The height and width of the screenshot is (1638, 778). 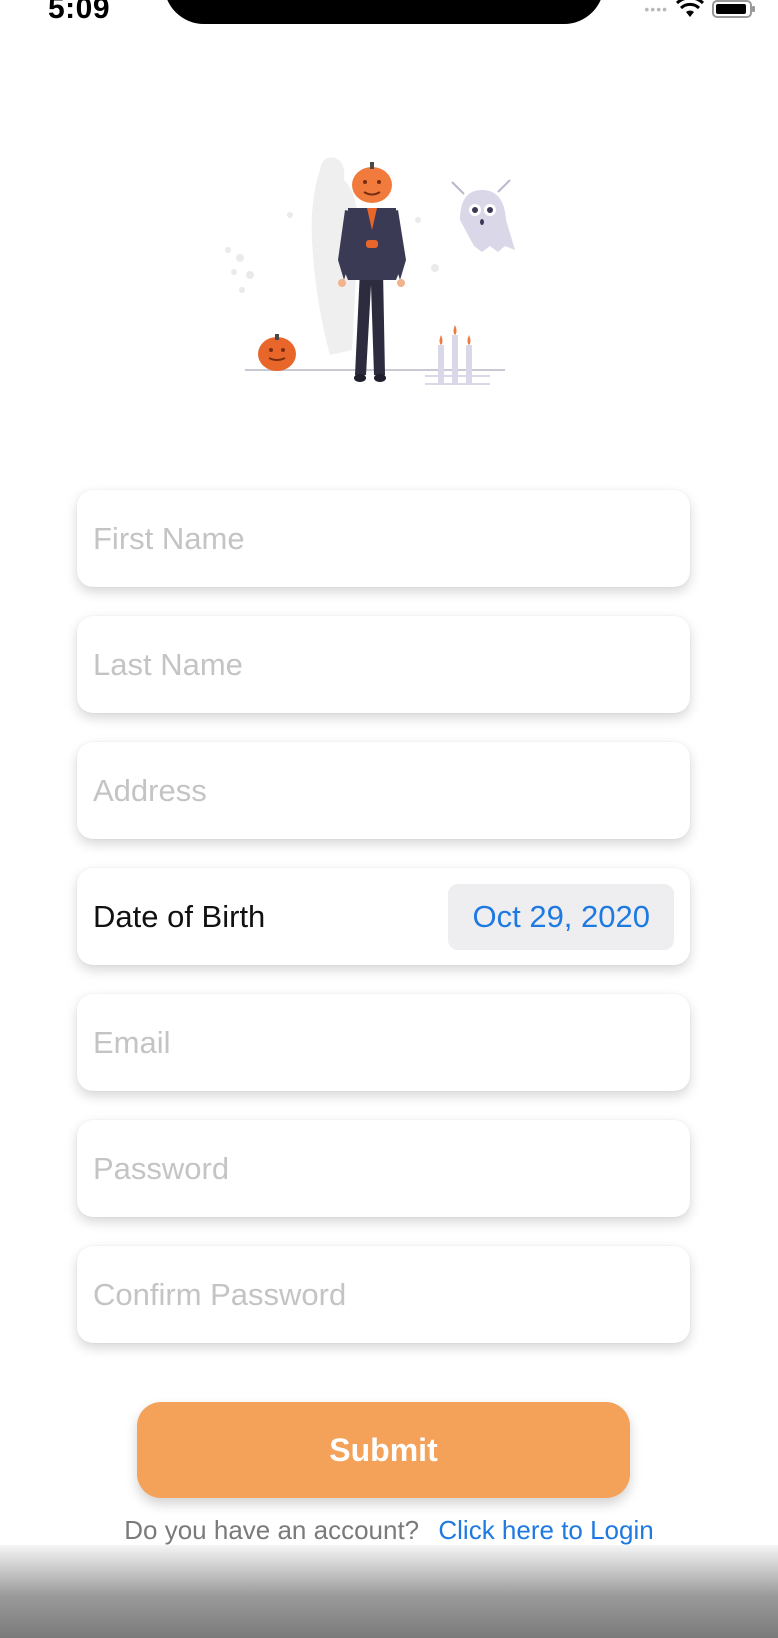 What do you see at coordinates (561, 917) in the screenshot?
I see `date-of-birth-picker: Oct 29, 2020` at bounding box center [561, 917].